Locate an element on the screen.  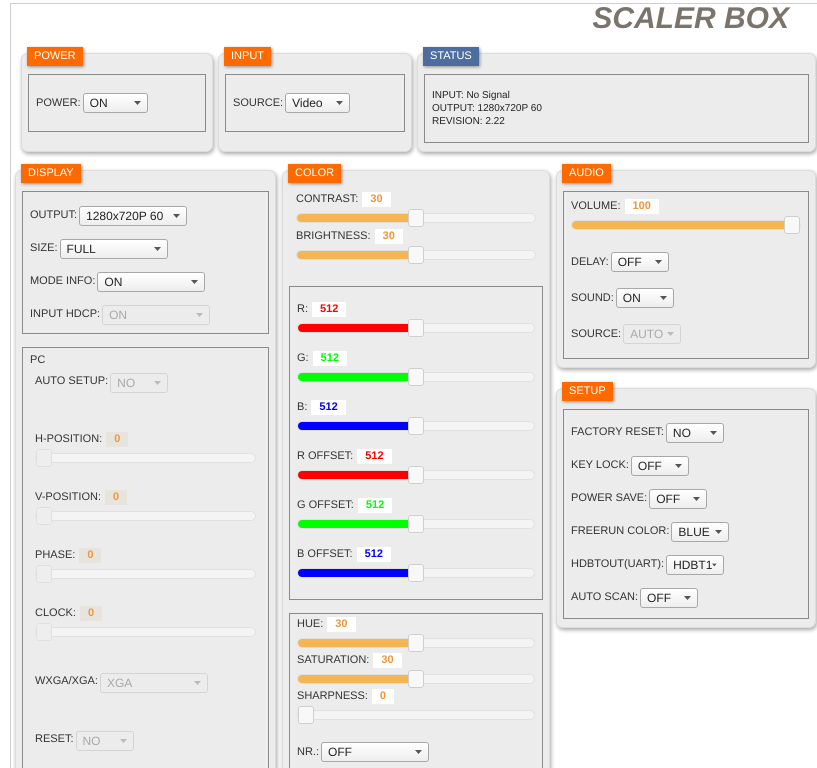
field-label: PHASE: is located at coordinates (55, 555).